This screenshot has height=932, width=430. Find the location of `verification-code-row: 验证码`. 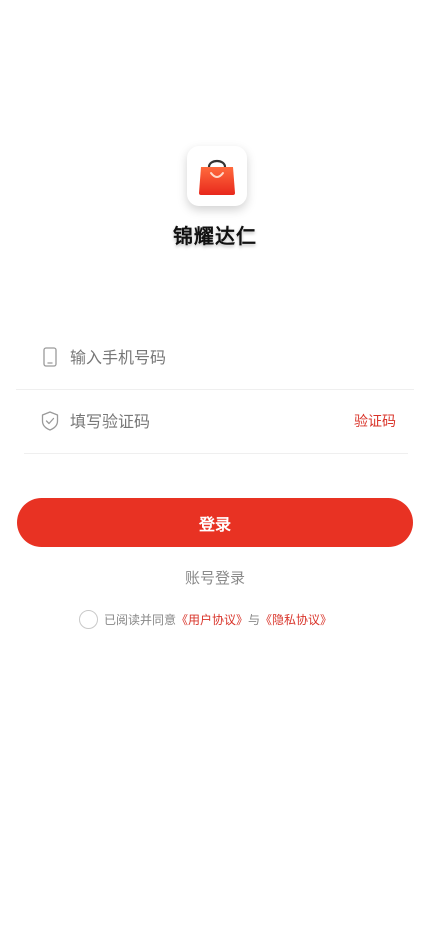

verification-code-row: 验证码 is located at coordinates (216, 421).